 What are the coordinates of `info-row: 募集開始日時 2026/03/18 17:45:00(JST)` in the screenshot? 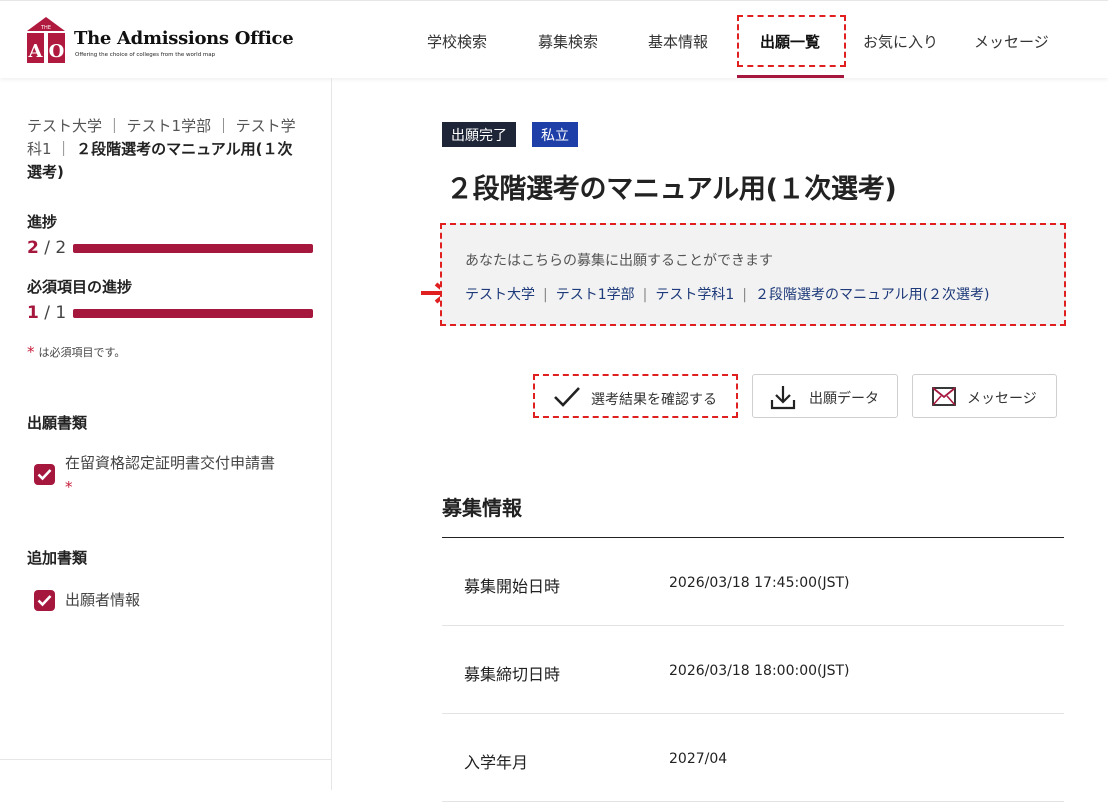 It's located at (753, 582).